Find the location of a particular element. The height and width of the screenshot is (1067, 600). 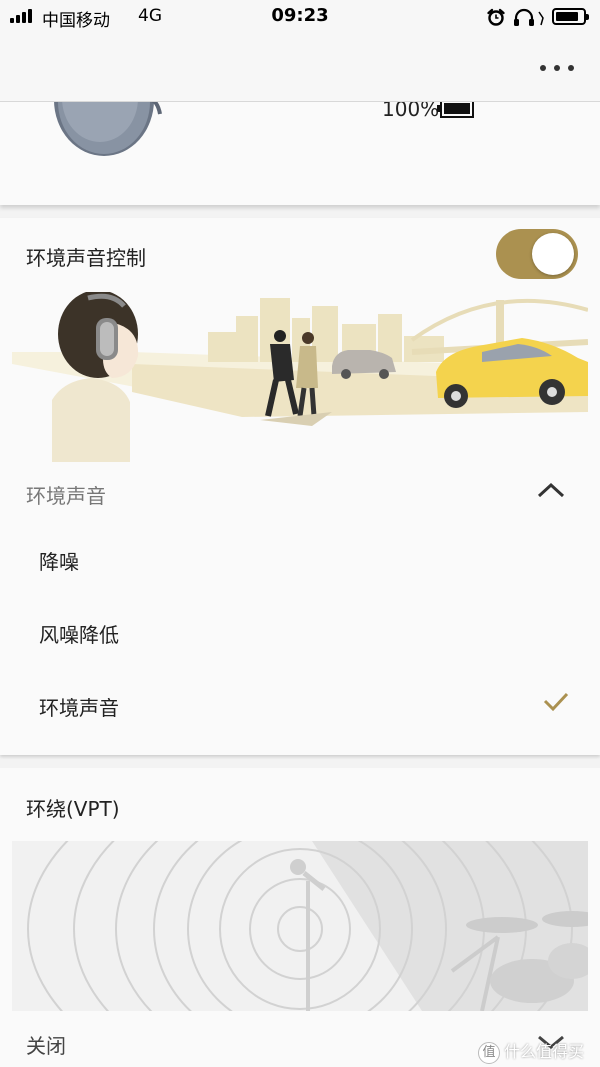

navigation-bar is located at coordinates (300, 68).